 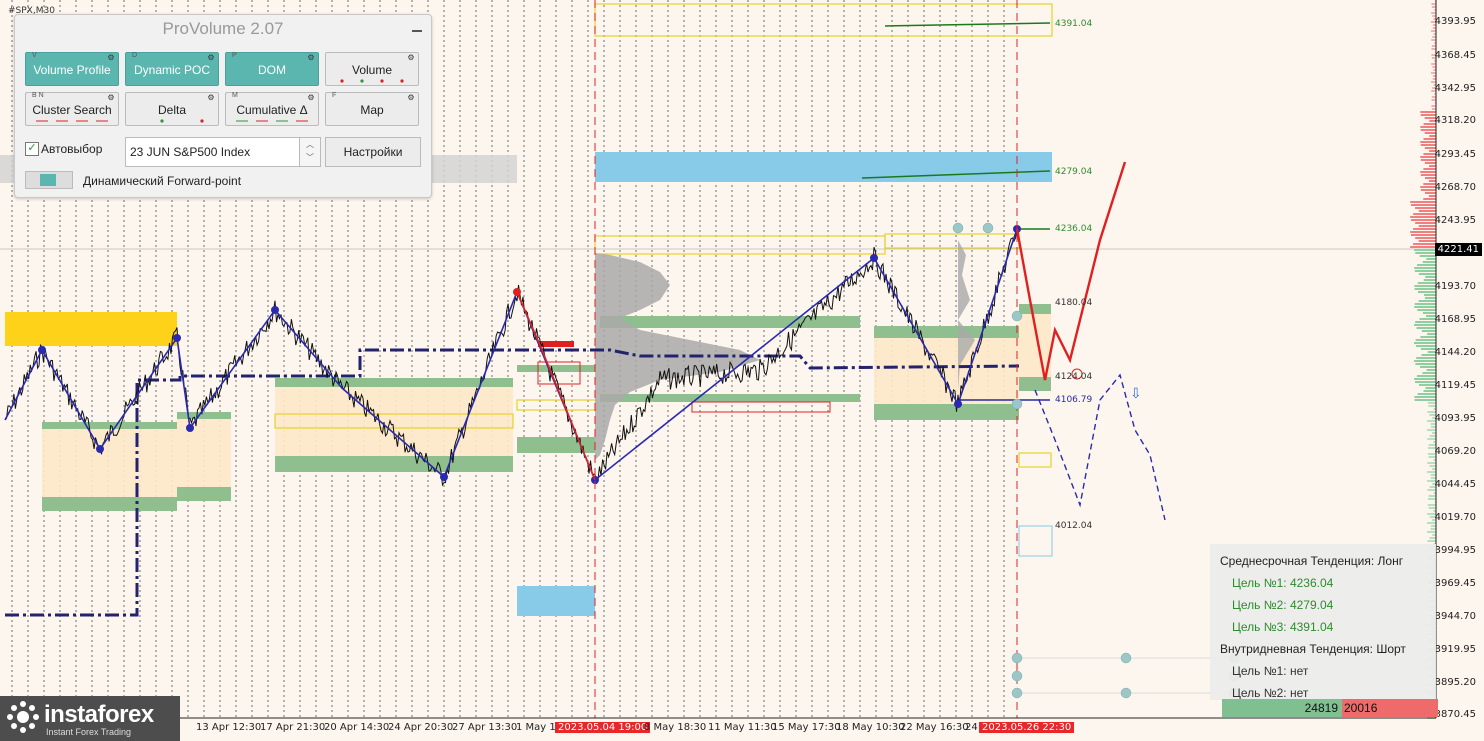 What do you see at coordinates (1455, 88) in the screenshot?
I see `price-tick-label: 4342.95` at bounding box center [1455, 88].